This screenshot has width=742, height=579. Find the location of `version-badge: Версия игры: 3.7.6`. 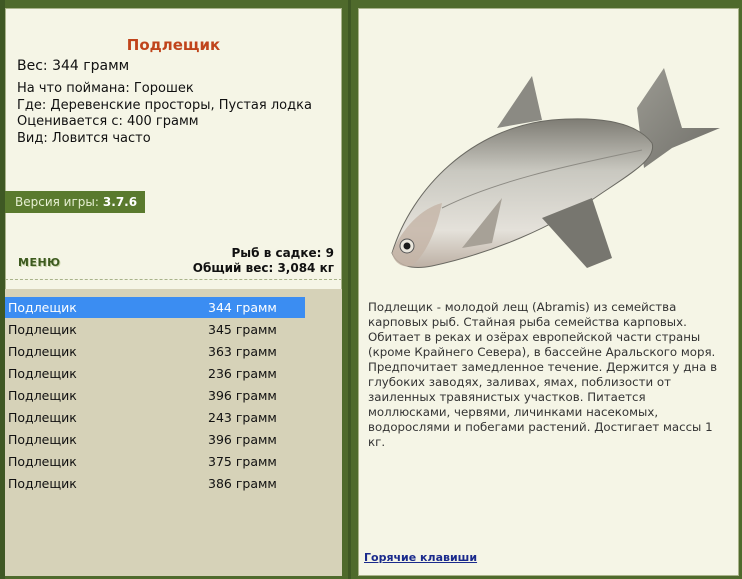

version-badge: Версия игры: 3.7.6 is located at coordinates (75, 202).